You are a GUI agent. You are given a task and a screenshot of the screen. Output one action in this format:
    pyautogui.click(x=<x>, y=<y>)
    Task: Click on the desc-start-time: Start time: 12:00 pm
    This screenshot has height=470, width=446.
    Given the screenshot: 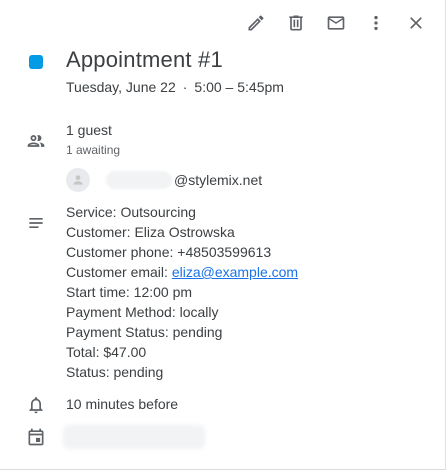 What is the action you would take?
    pyautogui.click(x=129, y=292)
    